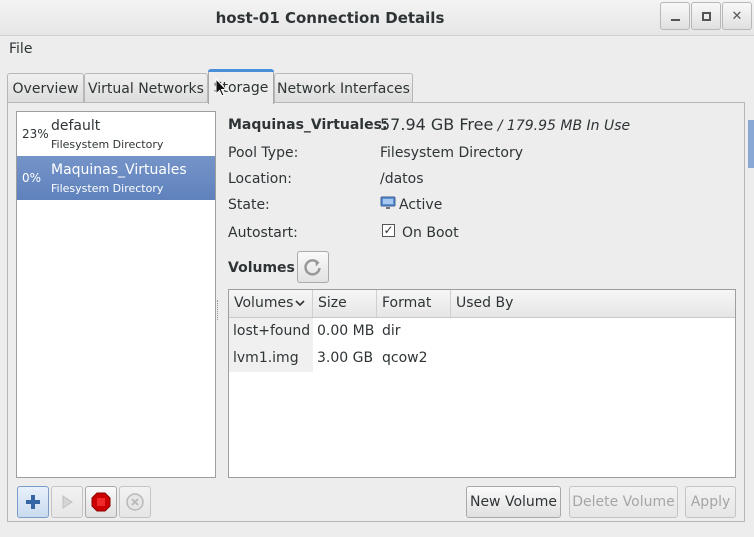  What do you see at coordinates (45, 88) in the screenshot?
I see `tab-overview: Overview` at bounding box center [45, 88].